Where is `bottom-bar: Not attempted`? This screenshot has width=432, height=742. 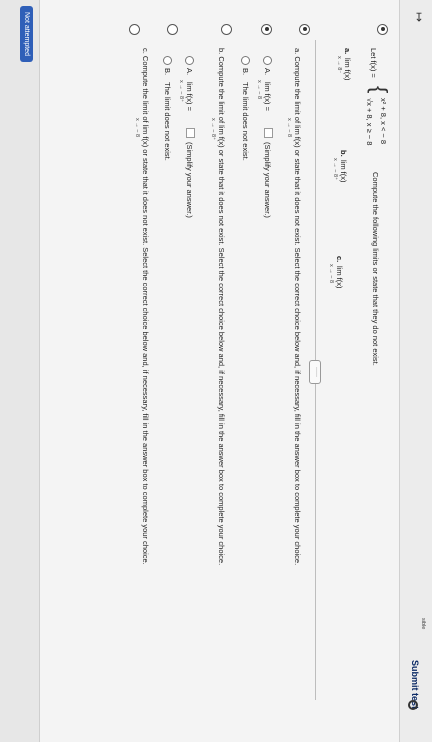 bottom-bar: Not attempted is located at coordinates (20, 371).